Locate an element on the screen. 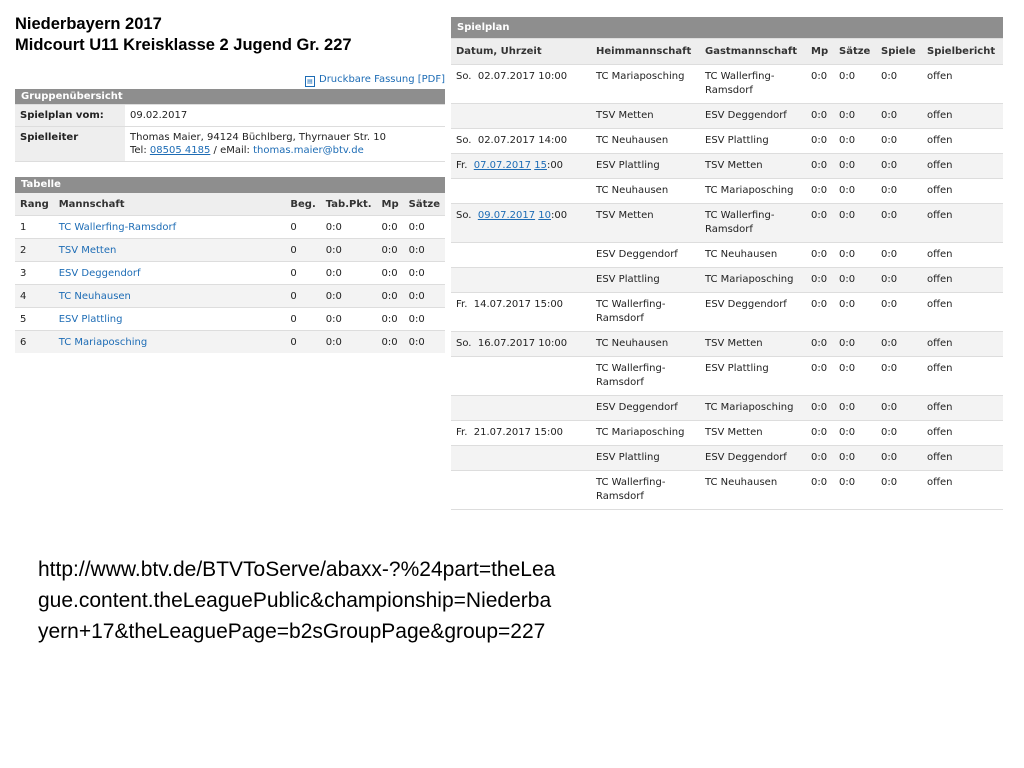 Image resolution: width=1024 pixels, height=768 pixels. schedule-day: So. is located at coordinates (464, 140).